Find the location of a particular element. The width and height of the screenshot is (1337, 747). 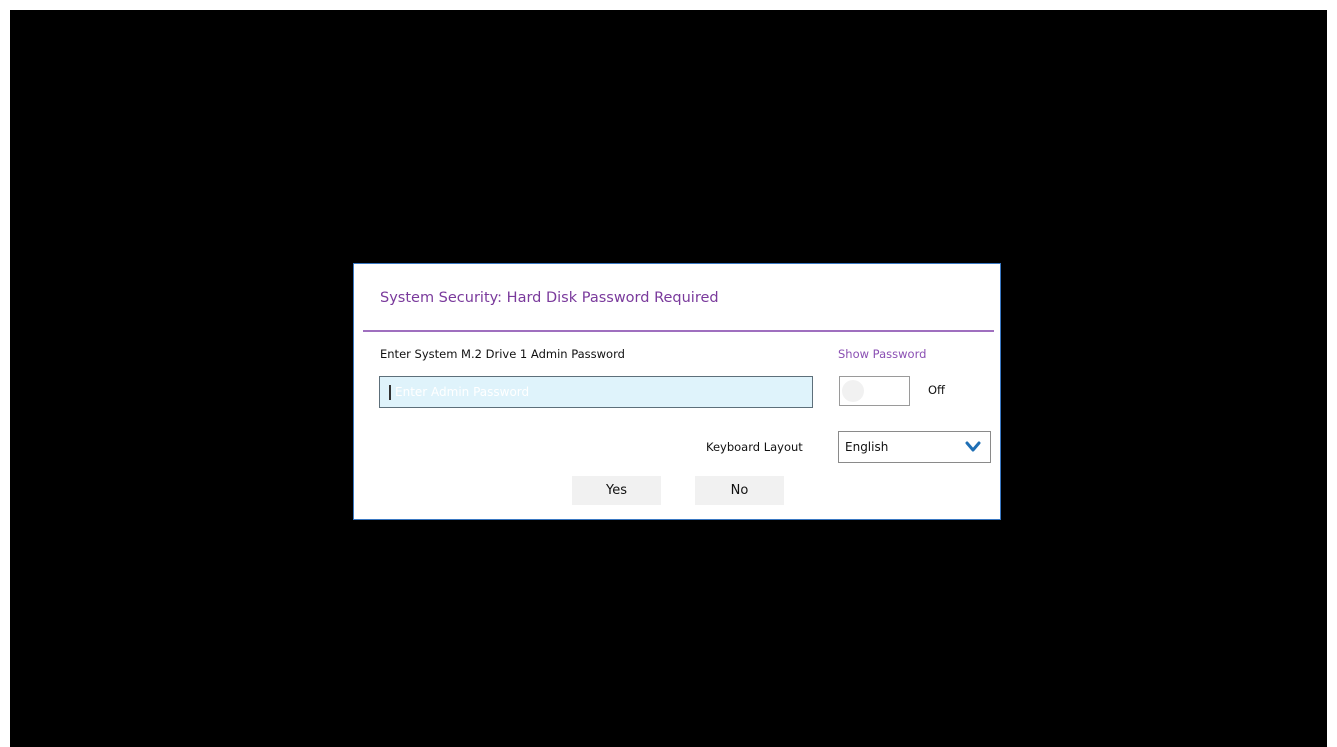

keyboard-layout-label: Keyboard Layout is located at coordinates (754, 447).